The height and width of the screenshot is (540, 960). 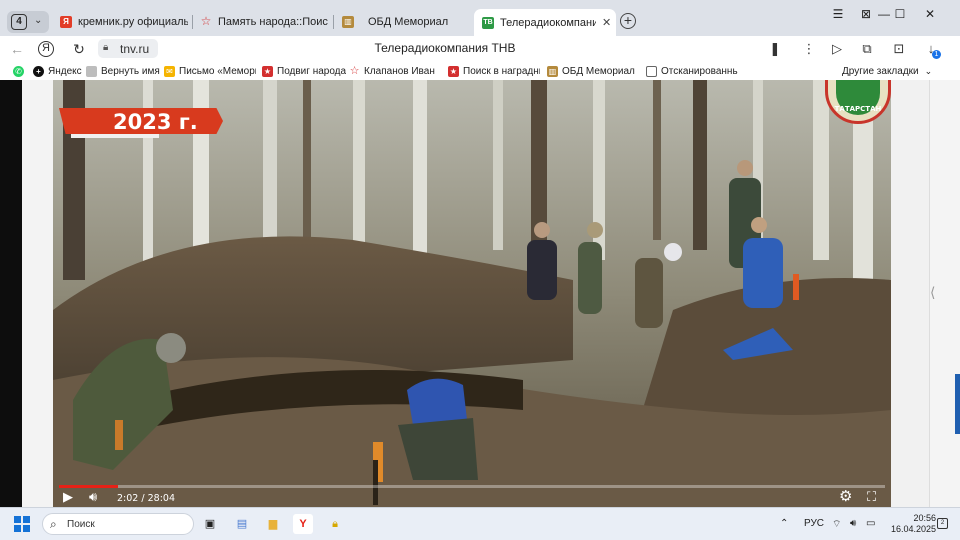 I want to click on battery-icon: ▭, so click(x=870, y=523).